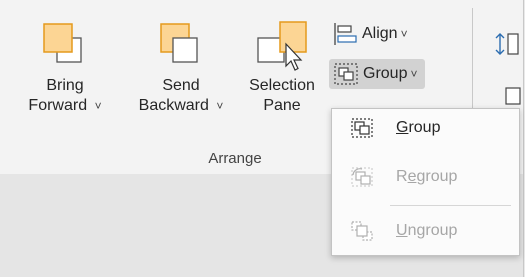 The height and width of the screenshot is (277, 525). Describe the element at coordinates (345, 34) in the screenshot. I see `align-icon` at that location.